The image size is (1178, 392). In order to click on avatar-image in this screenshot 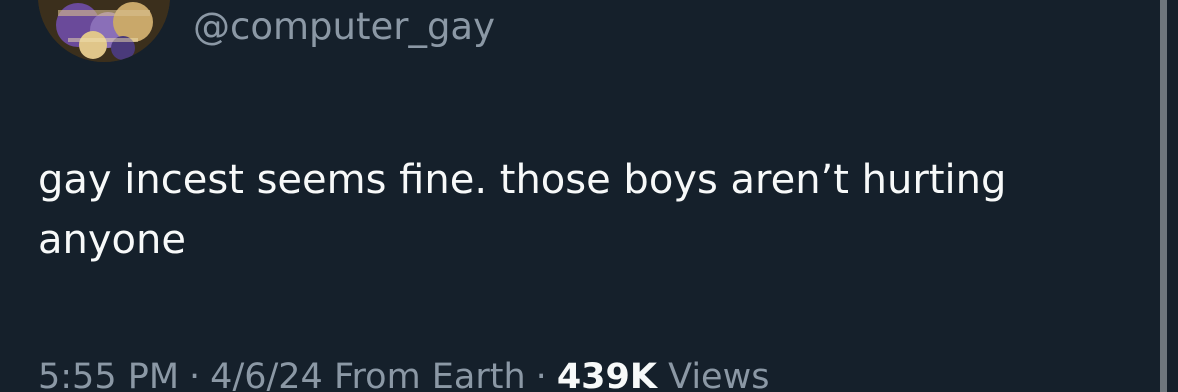, I will do `click(104, 31)`.